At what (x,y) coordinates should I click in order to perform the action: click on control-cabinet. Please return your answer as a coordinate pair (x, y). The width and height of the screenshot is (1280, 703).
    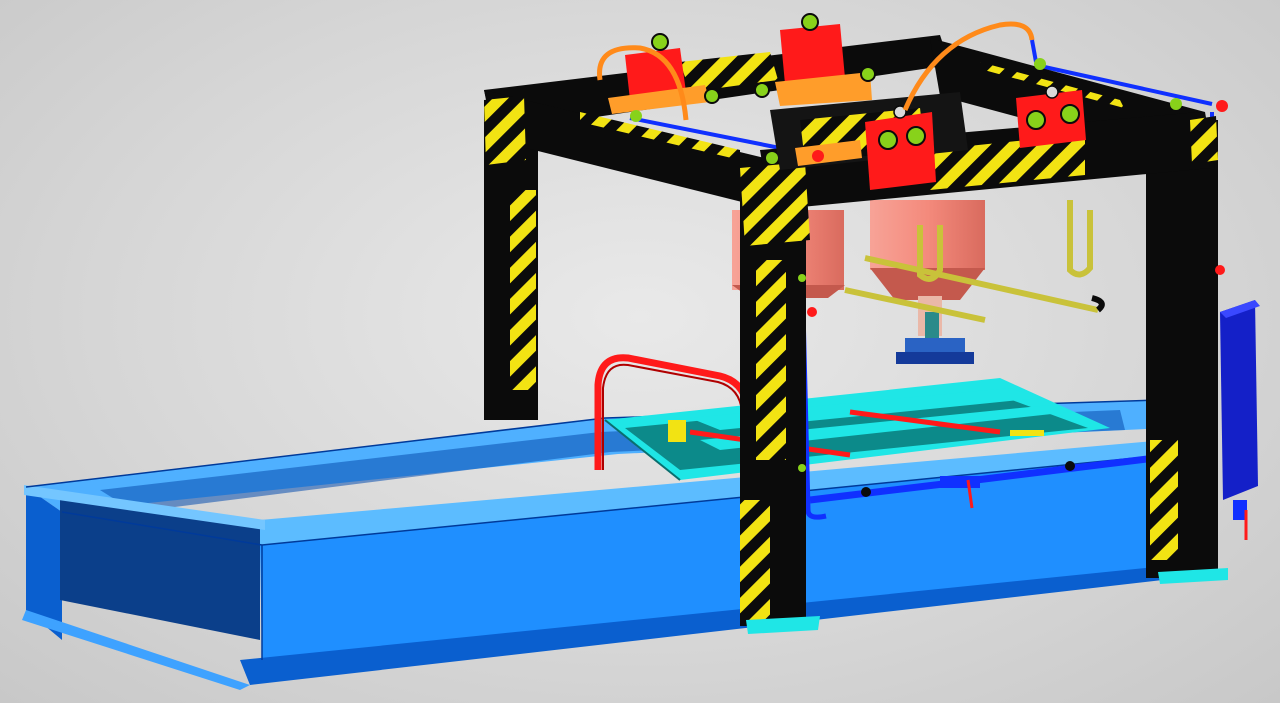
    Looking at the image, I should click on (1240, 420).